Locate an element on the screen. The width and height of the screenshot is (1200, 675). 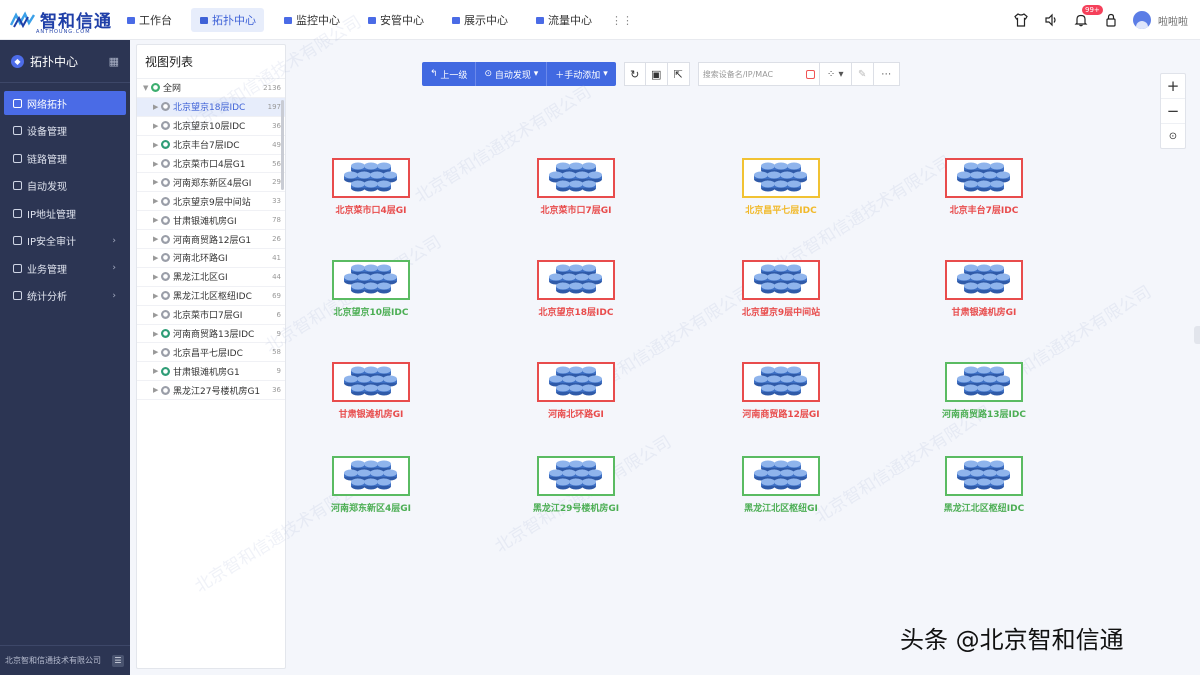
top-nav-item: 工作台 is located at coordinates (149, 20).